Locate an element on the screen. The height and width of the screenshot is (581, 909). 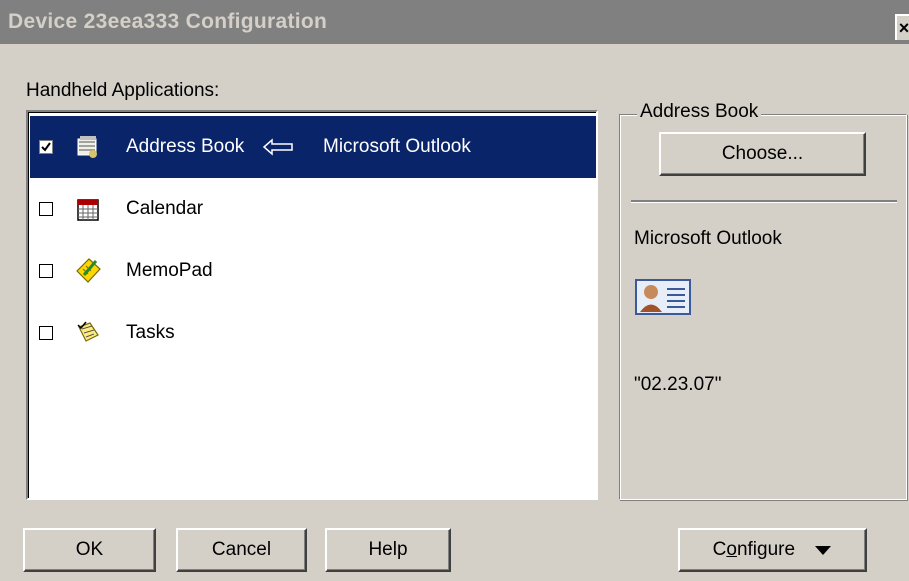
list-item-address-book: Address Book Microsoft Outlook is located at coordinates (313, 147).